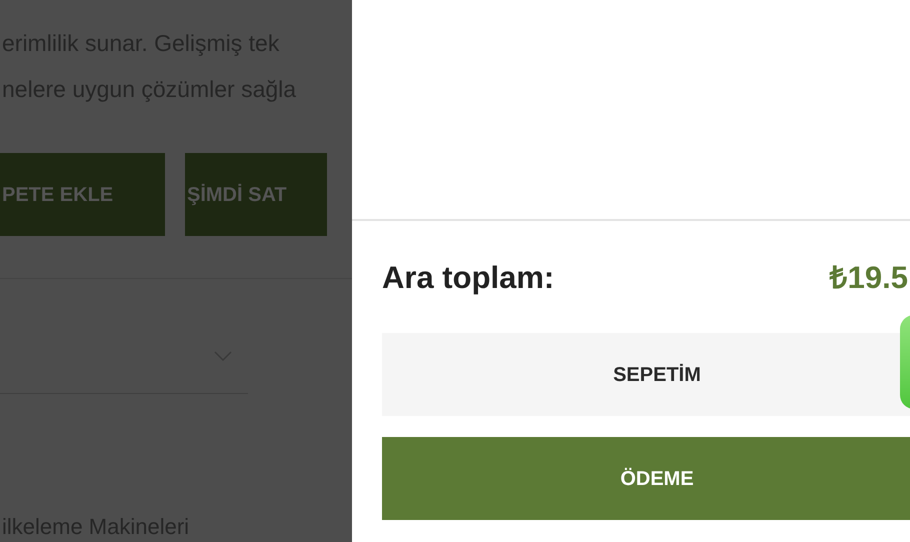 Image resolution: width=910 pixels, height=542 pixels. I want to click on cart-button: SEPETİM, so click(646, 374).